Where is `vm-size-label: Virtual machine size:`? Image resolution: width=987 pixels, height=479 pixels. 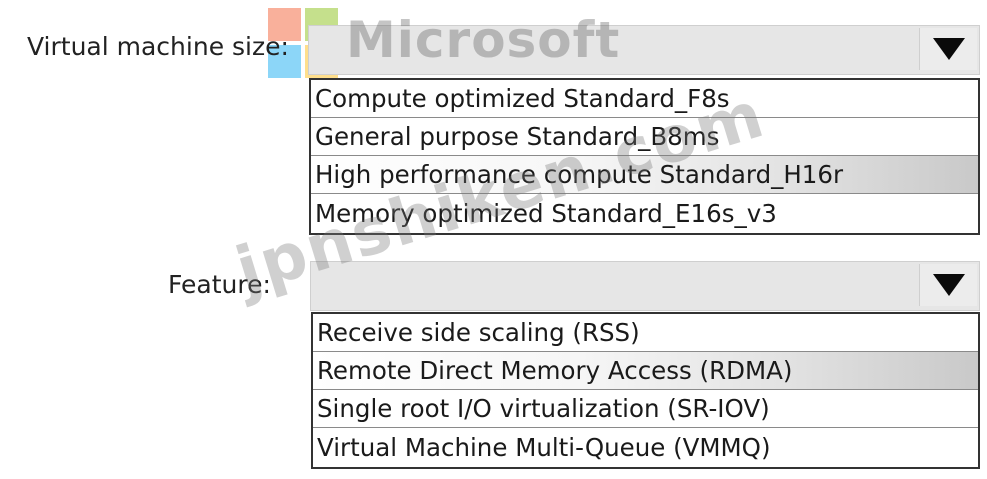
vm-size-label: Virtual machine size: is located at coordinates (158, 46).